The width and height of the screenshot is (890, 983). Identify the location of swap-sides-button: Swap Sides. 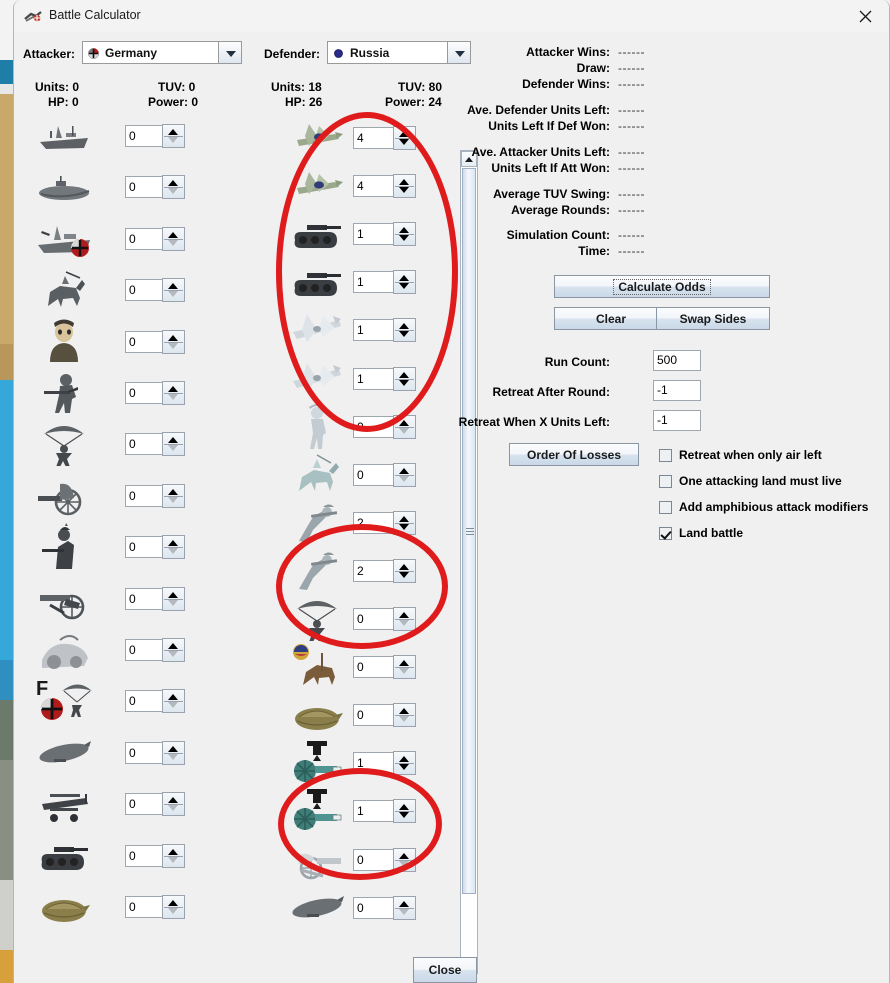
(713, 318).